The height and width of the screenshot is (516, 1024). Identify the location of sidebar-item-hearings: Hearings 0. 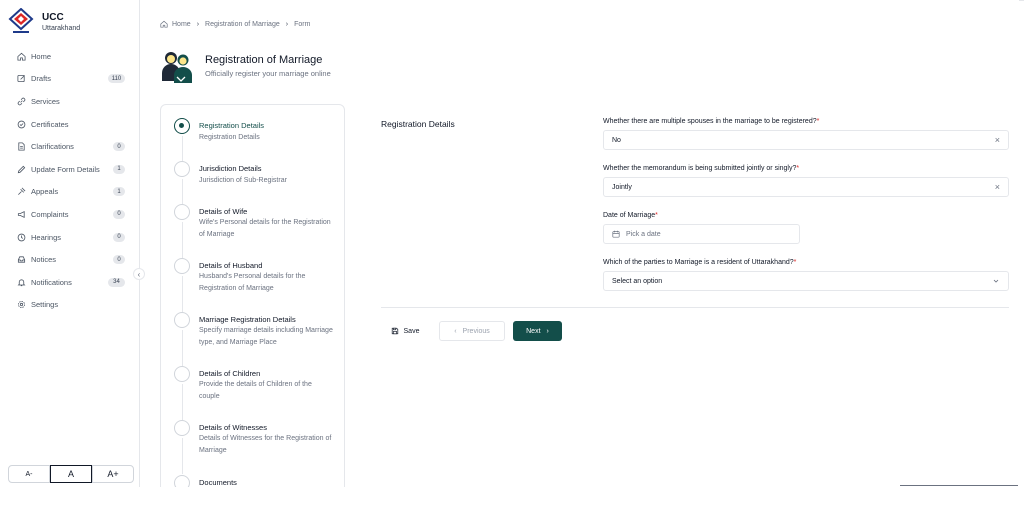
(69, 237).